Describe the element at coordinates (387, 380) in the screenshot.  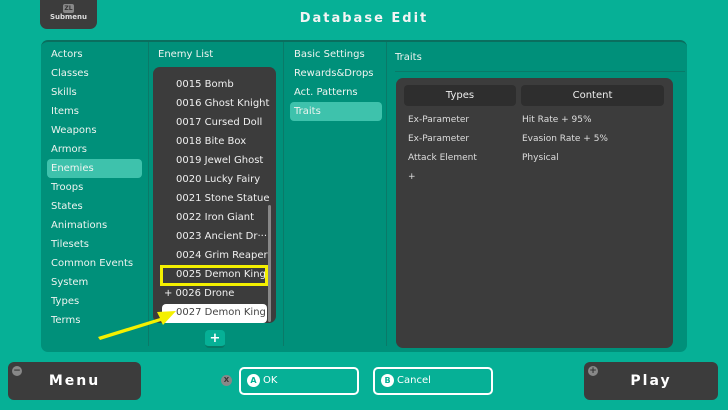
I see `b-button-icon: B` at that location.